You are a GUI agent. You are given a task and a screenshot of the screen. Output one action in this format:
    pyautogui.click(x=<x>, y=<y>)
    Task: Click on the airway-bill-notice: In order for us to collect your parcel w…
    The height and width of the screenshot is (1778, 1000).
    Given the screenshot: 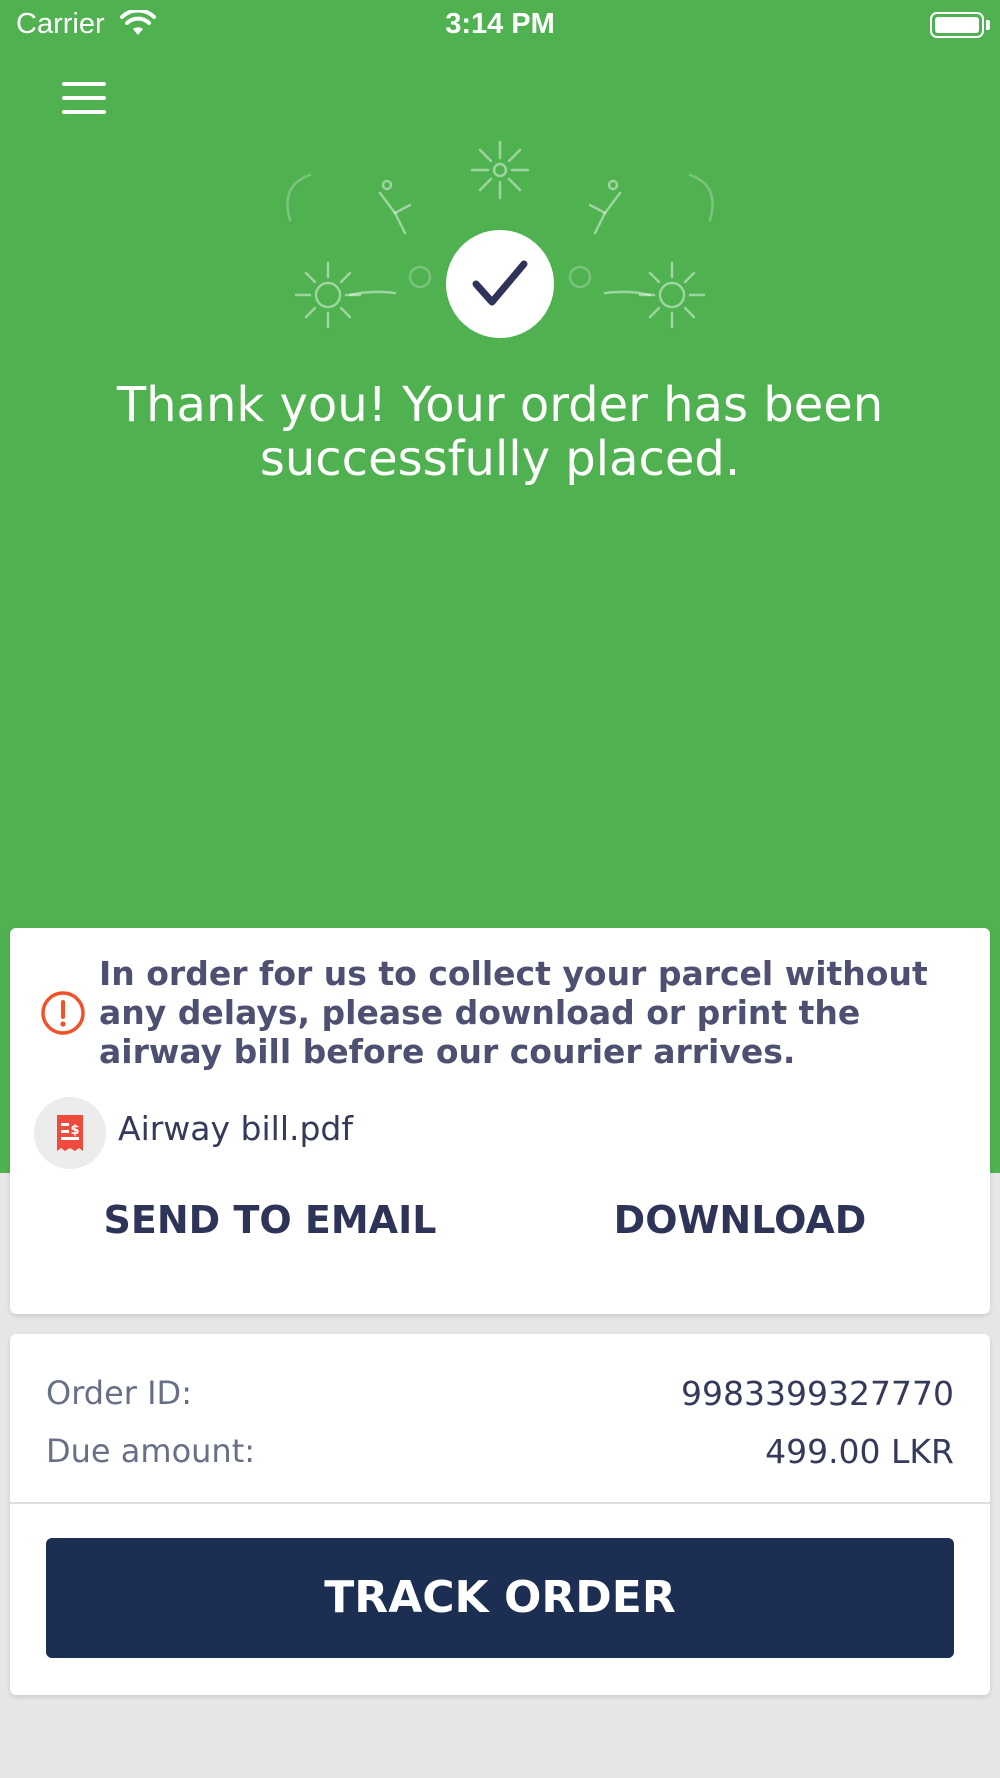 What is the action you would take?
    pyautogui.click(x=513, y=1012)
    